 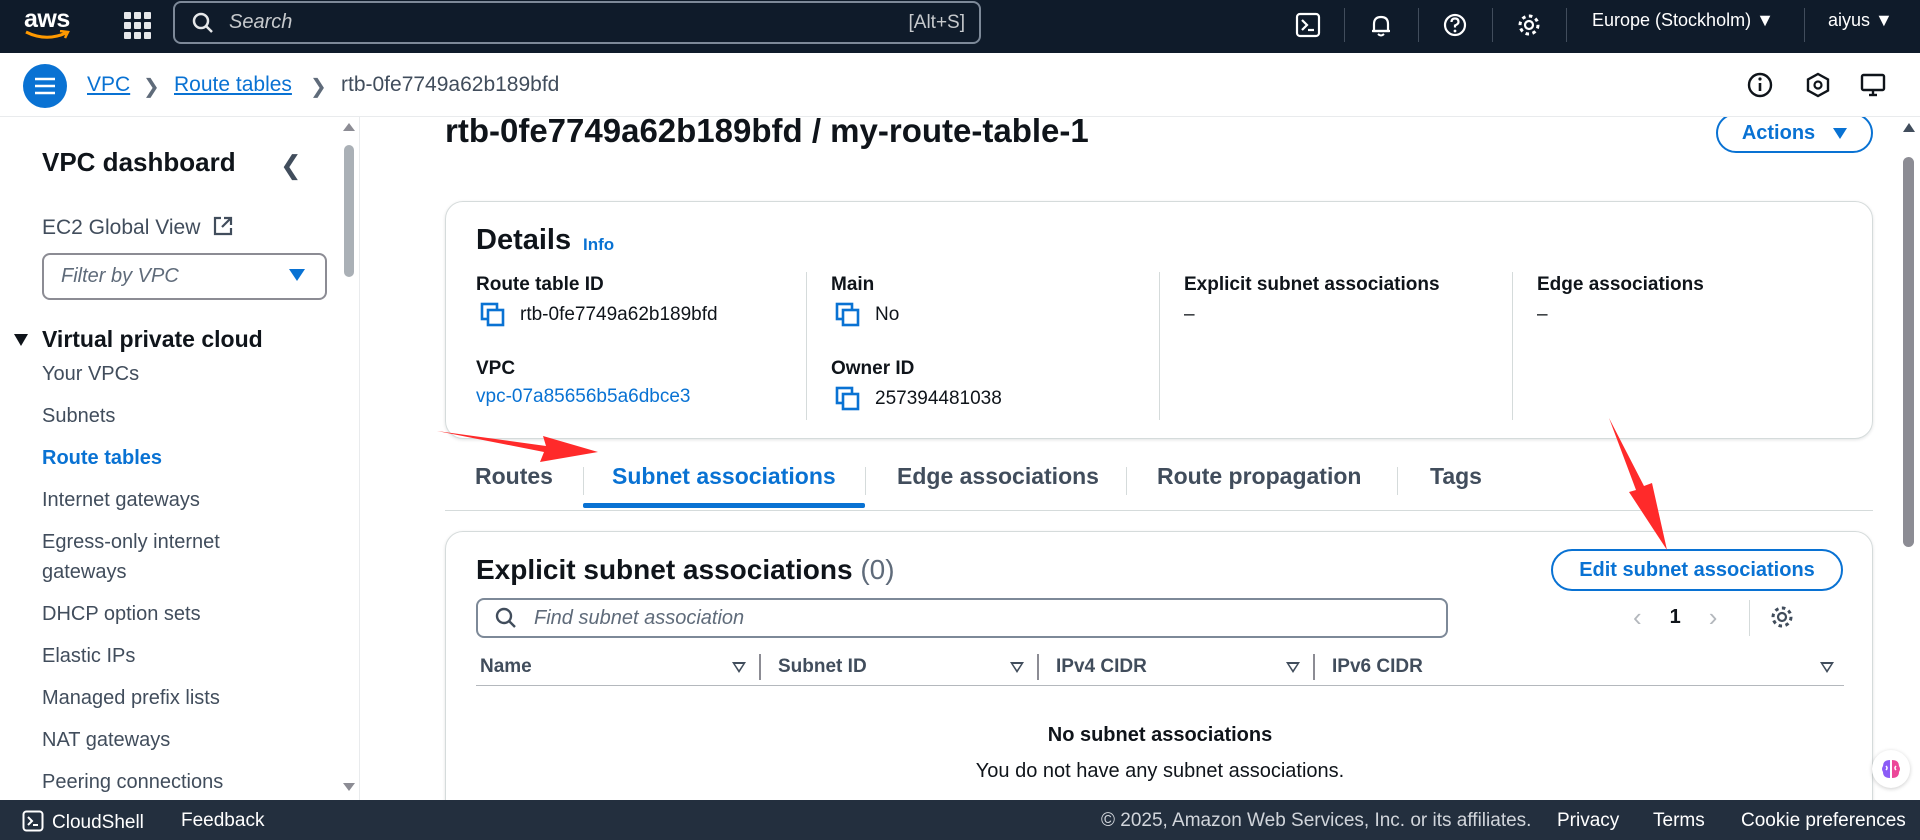 I want to click on info-icon, so click(x=1760, y=85).